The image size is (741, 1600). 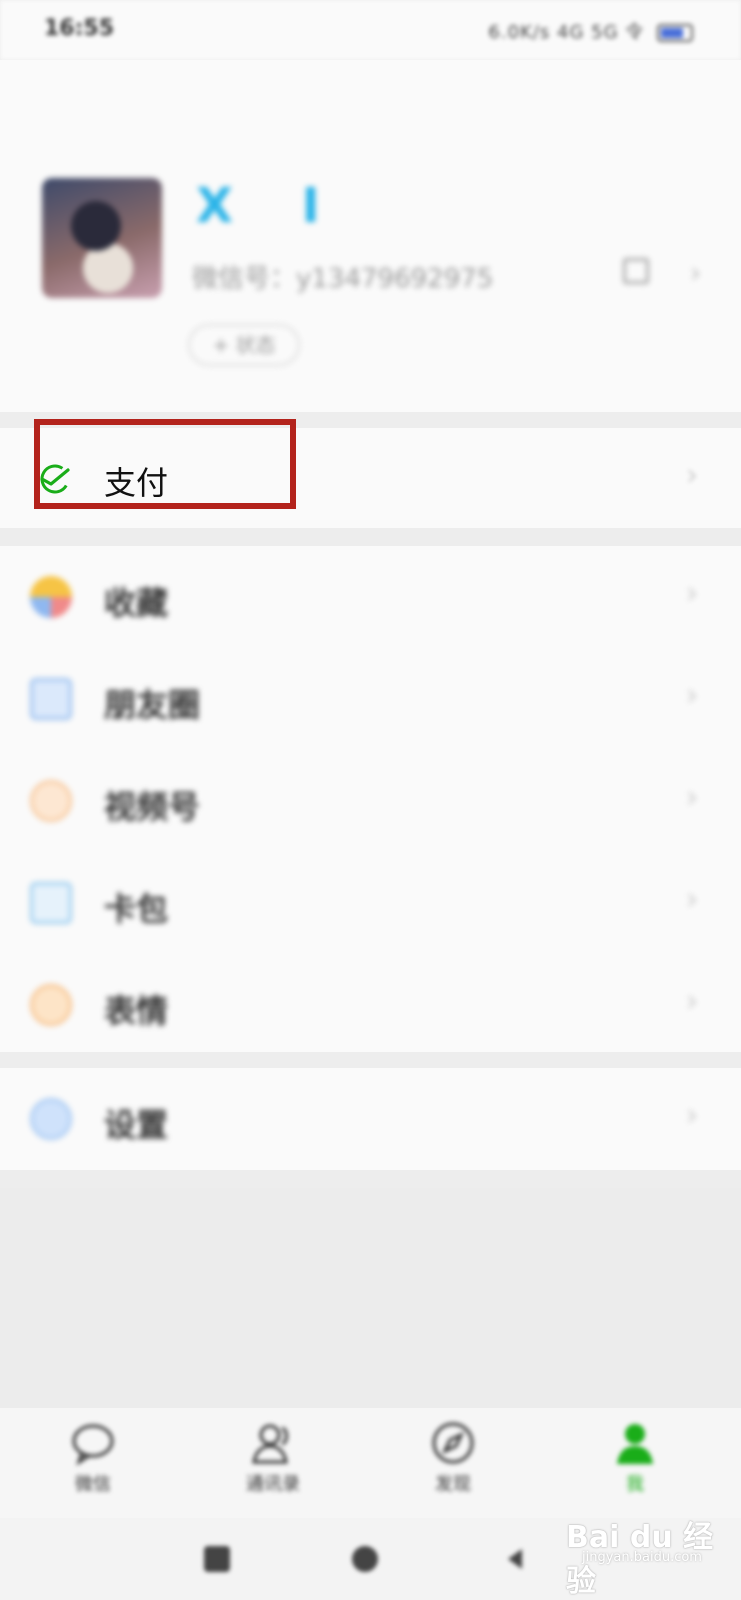 What do you see at coordinates (93, 1445) in the screenshot?
I see `chat-icon` at bounding box center [93, 1445].